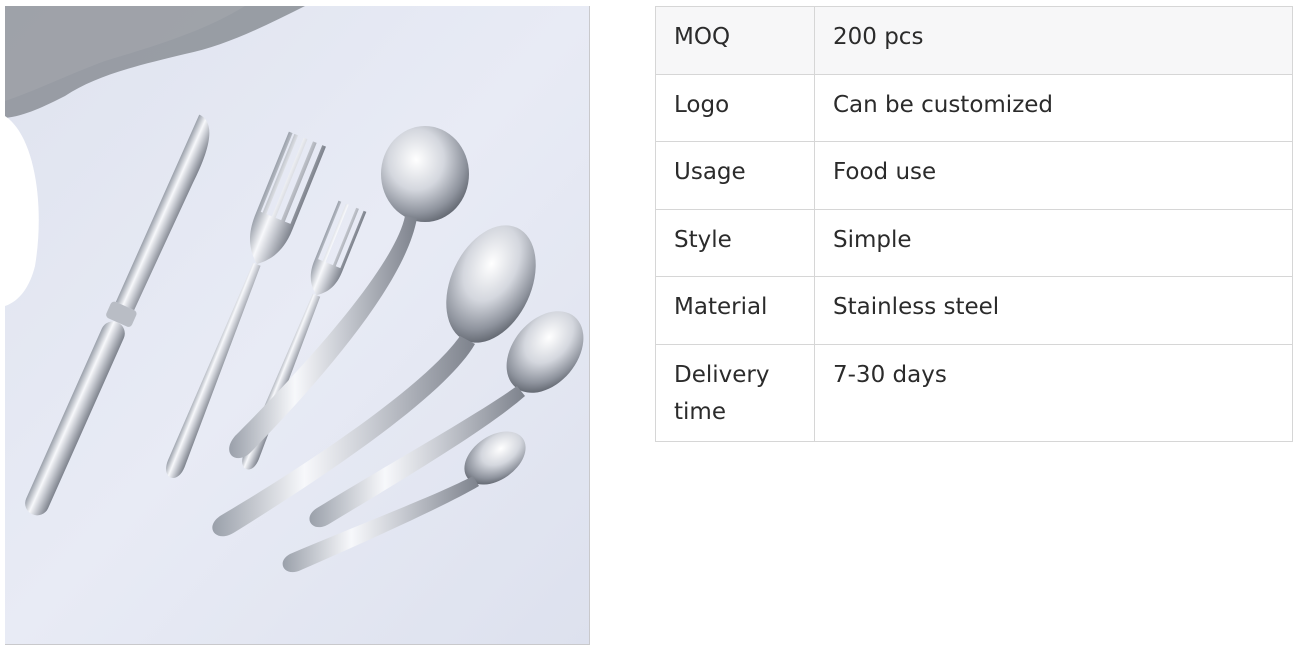 Image resolution: width=1303 pixels, height=670 pixels. I want to click on spec-key: Delivery time, so click(735, 392).